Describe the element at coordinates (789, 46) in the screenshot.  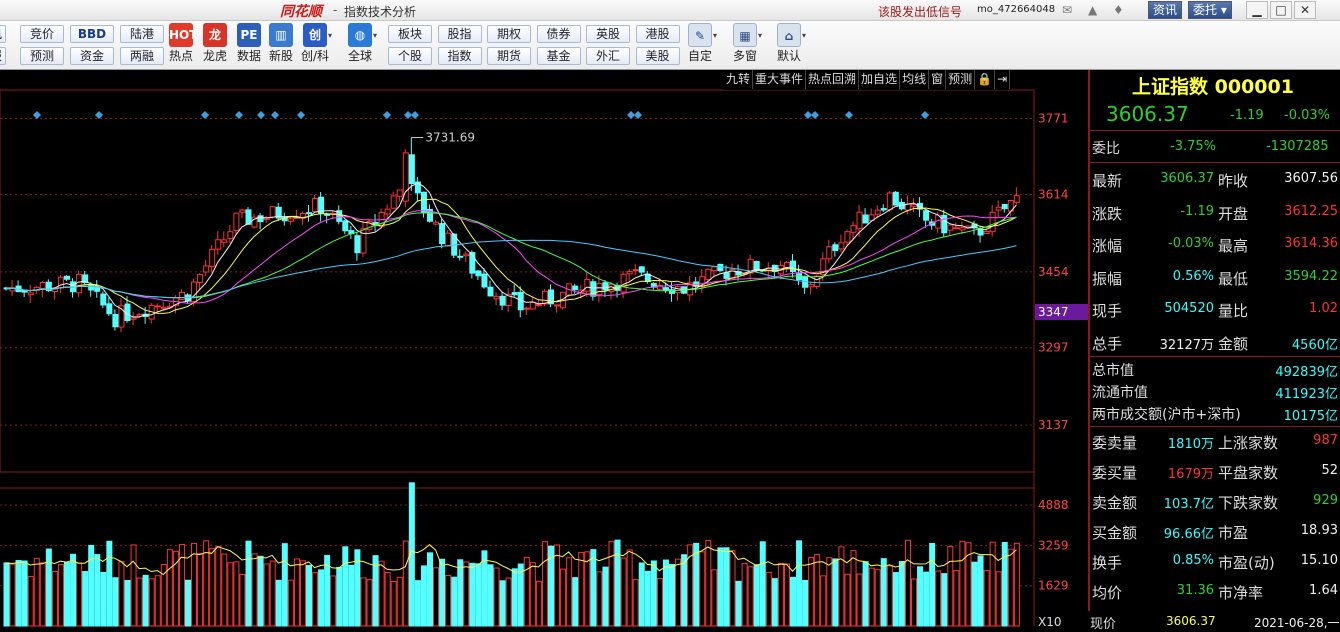
I see `toolbar-home-button: ⌂ 默认 ▾` at that location.